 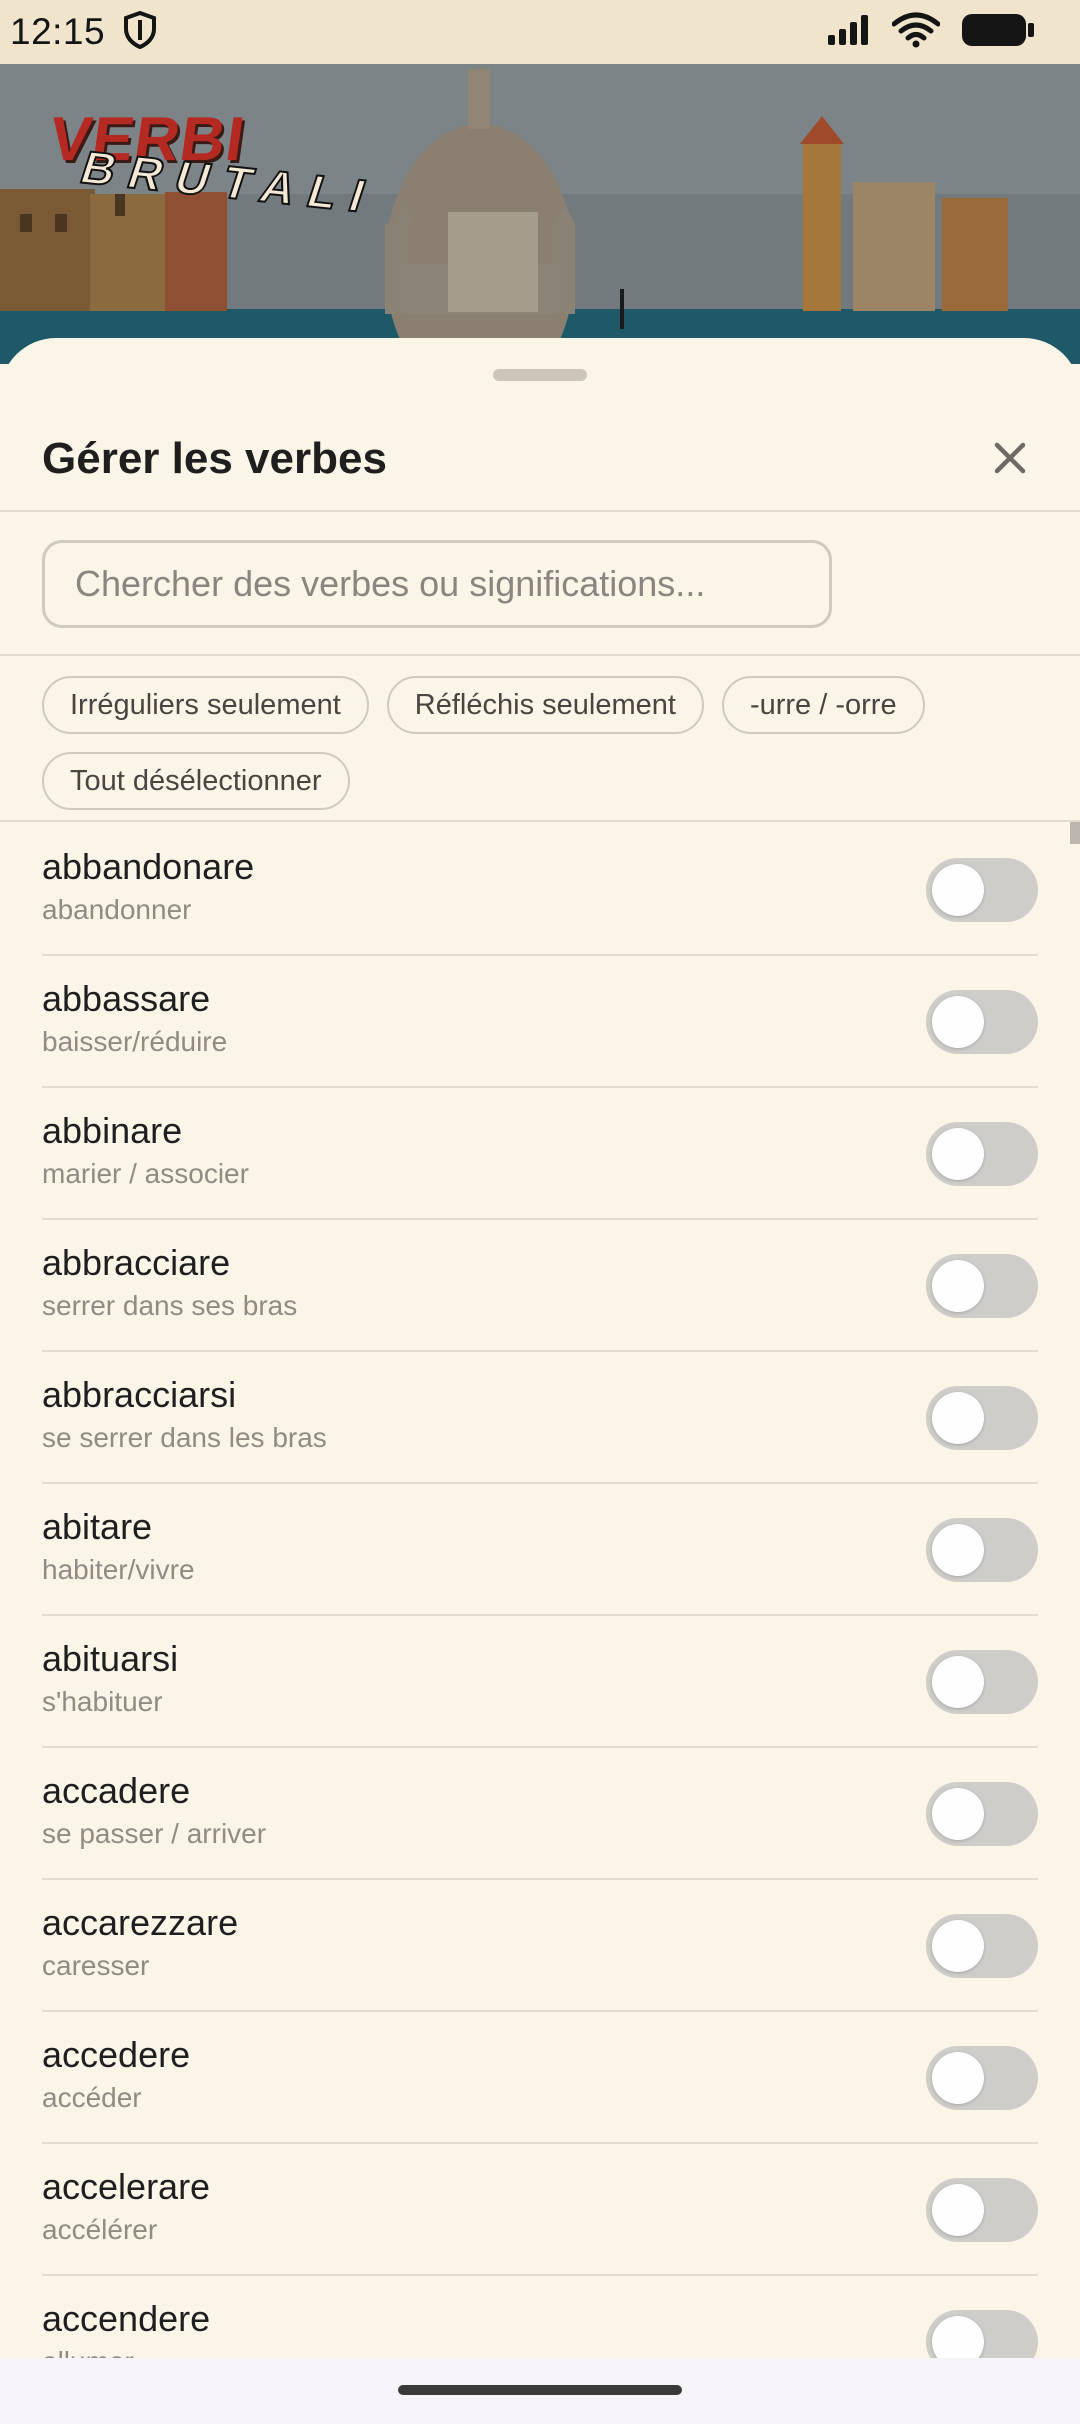 What do you see at coordinates (140, 1922) in the screenshot?
I see `verb-name: accarezzare` at bounding box center [140, 1922].